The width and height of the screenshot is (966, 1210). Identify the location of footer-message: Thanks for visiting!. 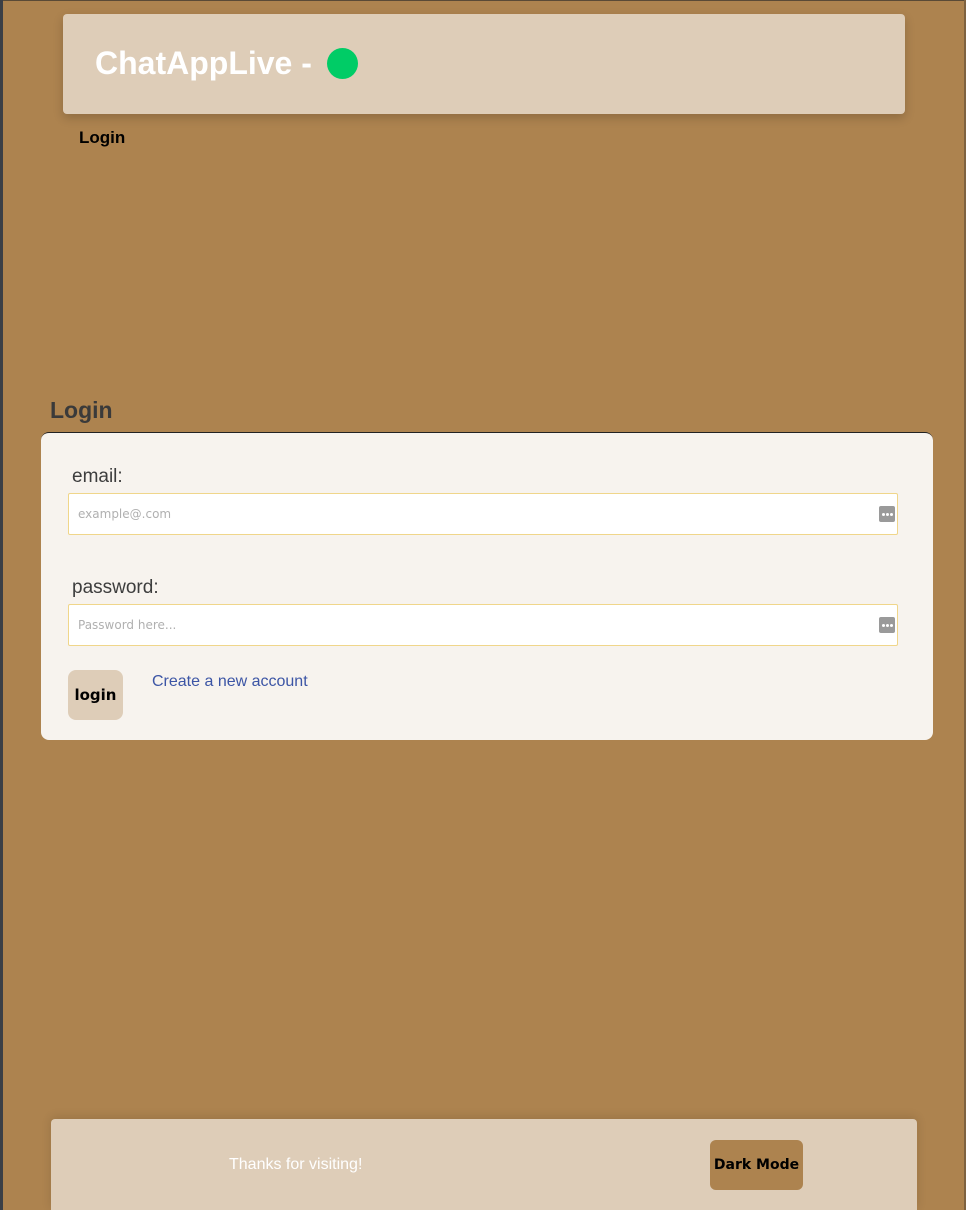
(296, 1164).